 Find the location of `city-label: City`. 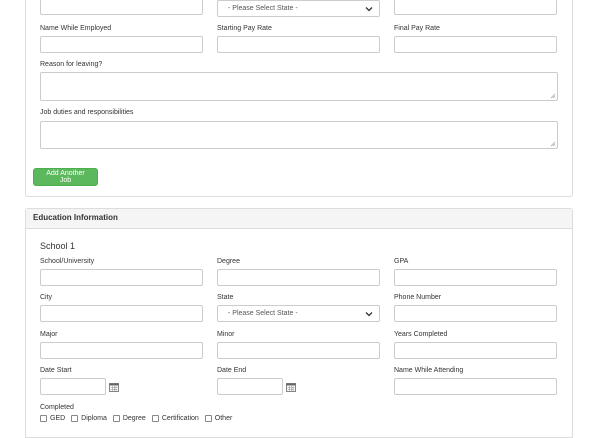

city-label: City is located at coordinates (46, 297).